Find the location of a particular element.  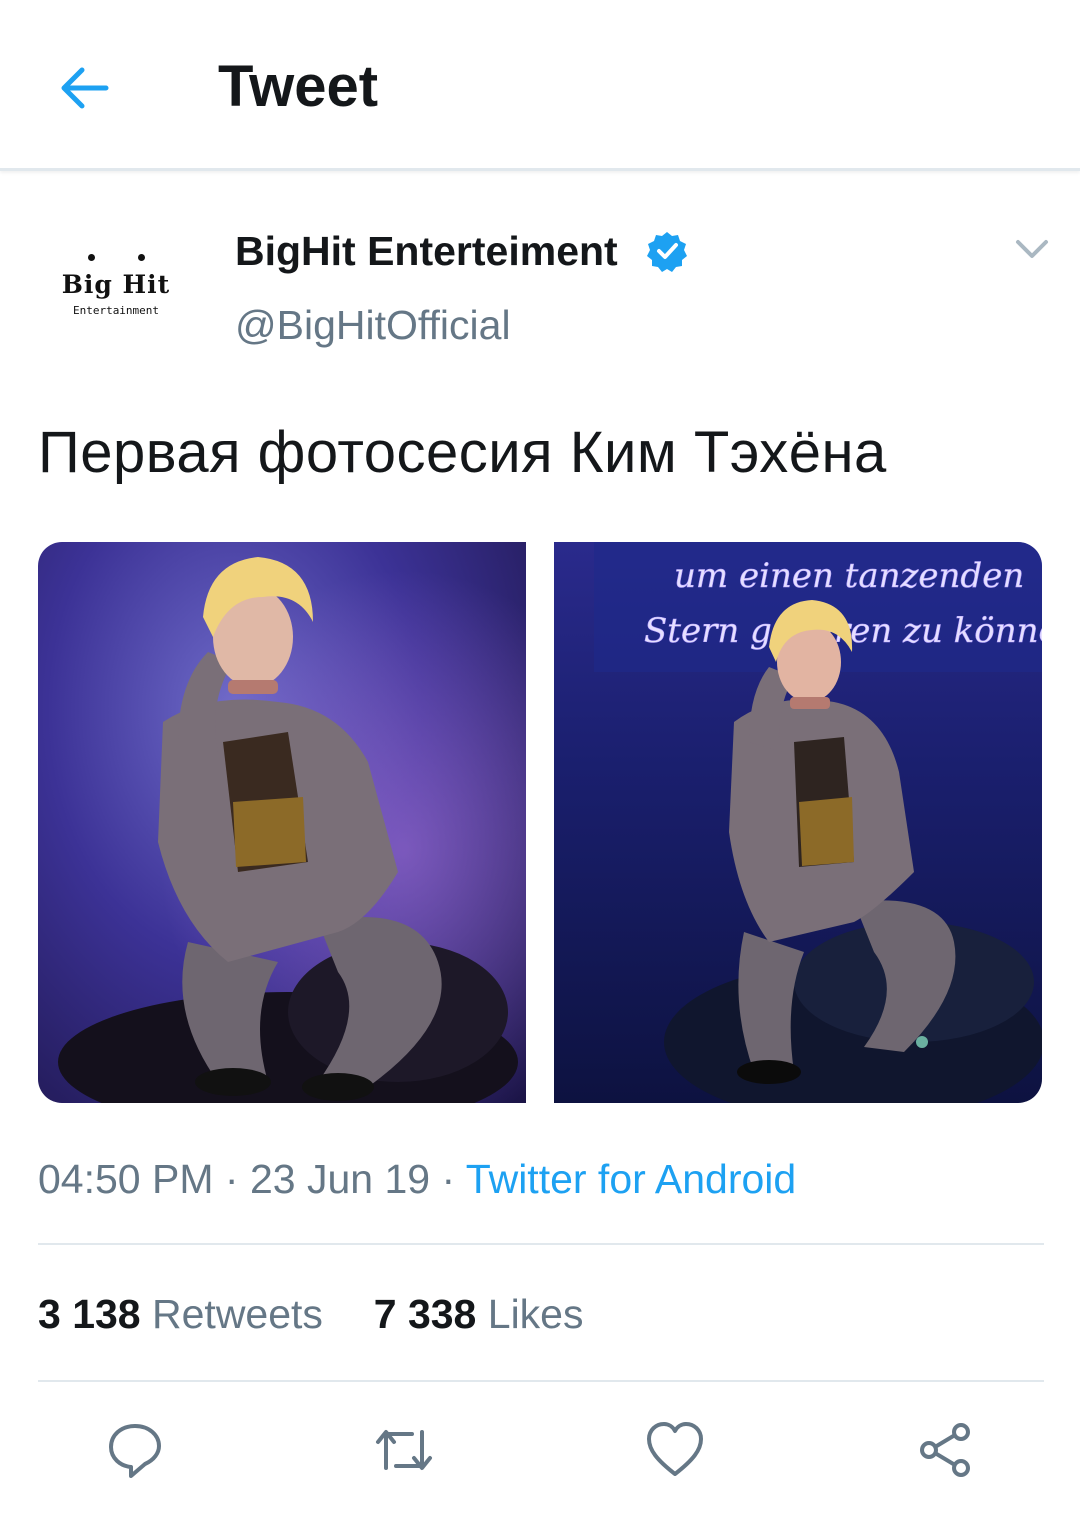

tweet-date: 23 Jun 19 is located at coordinates (340, 1179).